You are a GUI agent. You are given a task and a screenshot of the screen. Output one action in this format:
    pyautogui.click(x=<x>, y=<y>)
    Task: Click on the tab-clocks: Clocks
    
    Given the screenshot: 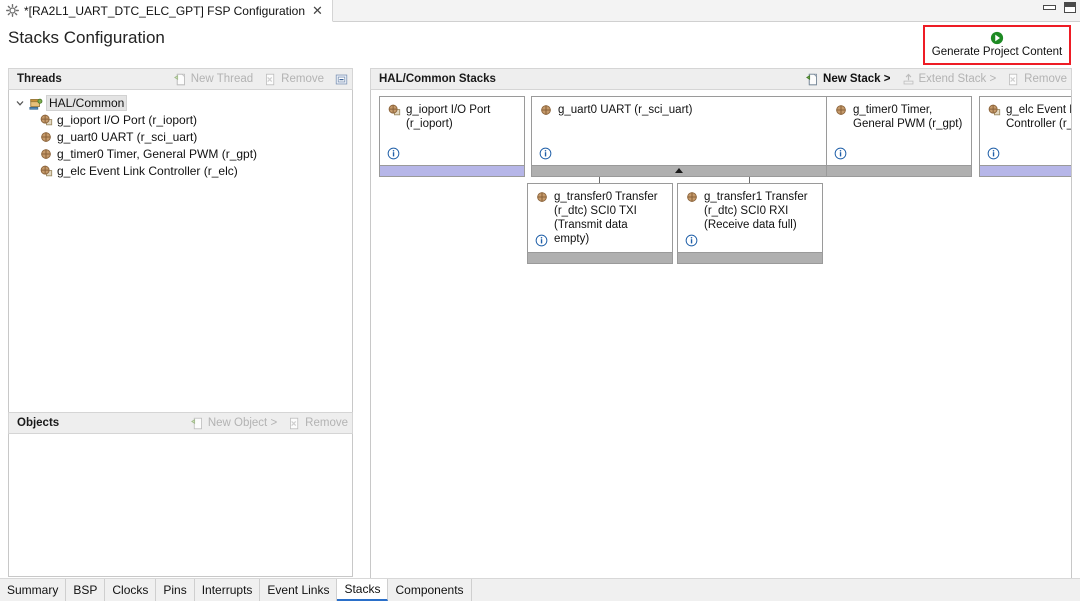 What is the action you would take?
    pyautogui.click(x=131, y=590)
    